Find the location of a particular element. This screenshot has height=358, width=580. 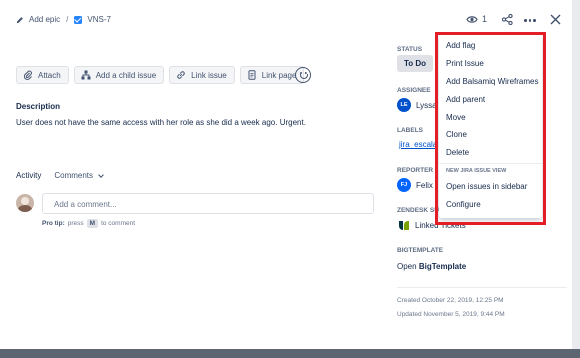

watch-button: 1 is located at coordinates (476, 19).